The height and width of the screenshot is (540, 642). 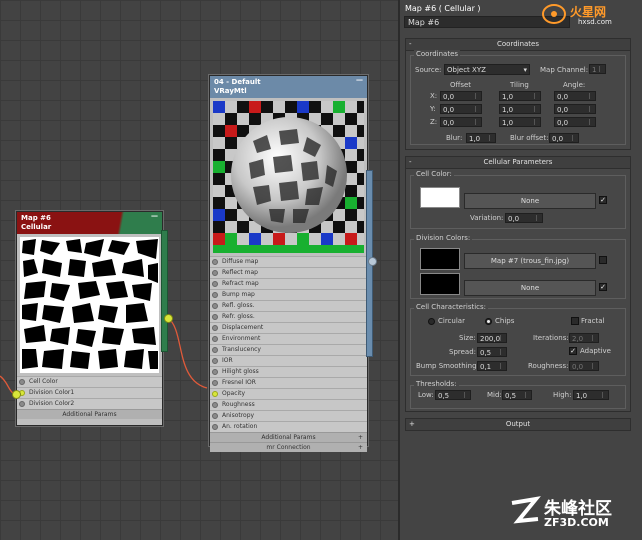 What do you see at coordinates (288, 382) in the screenshot?
I see `slot-fresnel-ior: Fresnel IOR` at bounding box center [288, 382].